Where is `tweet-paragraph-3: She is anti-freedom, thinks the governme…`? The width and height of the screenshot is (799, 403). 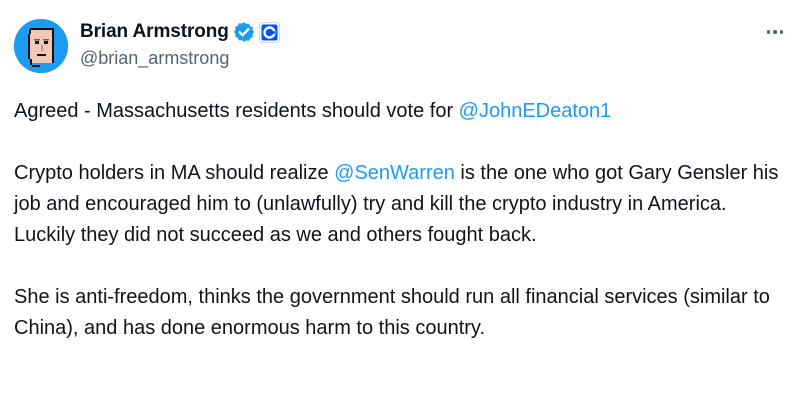 tweet-paragraph-3: She is anti-freedom, thinks the governme… is located at coordinates (392, 312).